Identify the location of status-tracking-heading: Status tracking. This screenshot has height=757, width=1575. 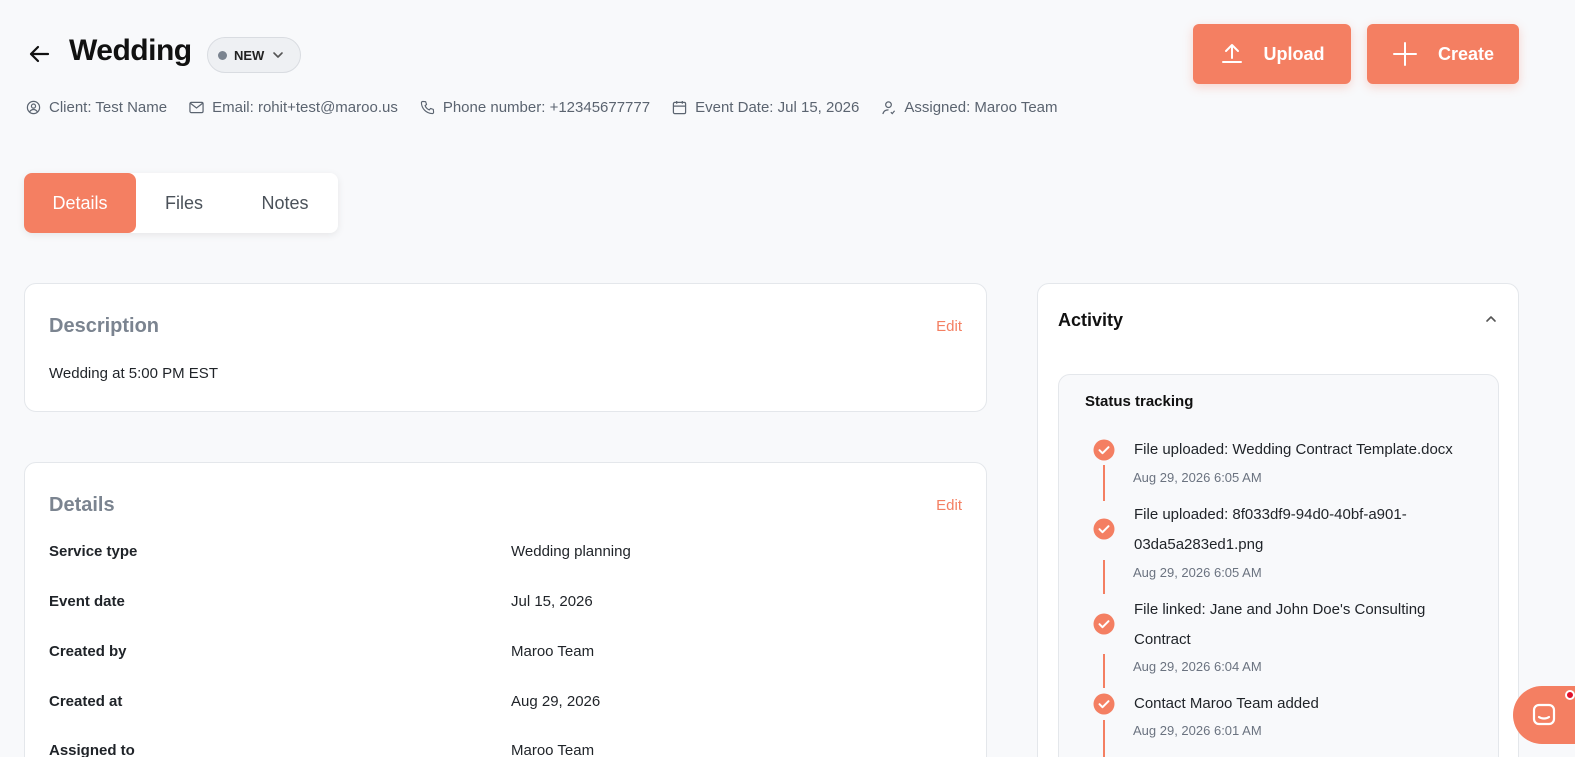
(1139, 401).